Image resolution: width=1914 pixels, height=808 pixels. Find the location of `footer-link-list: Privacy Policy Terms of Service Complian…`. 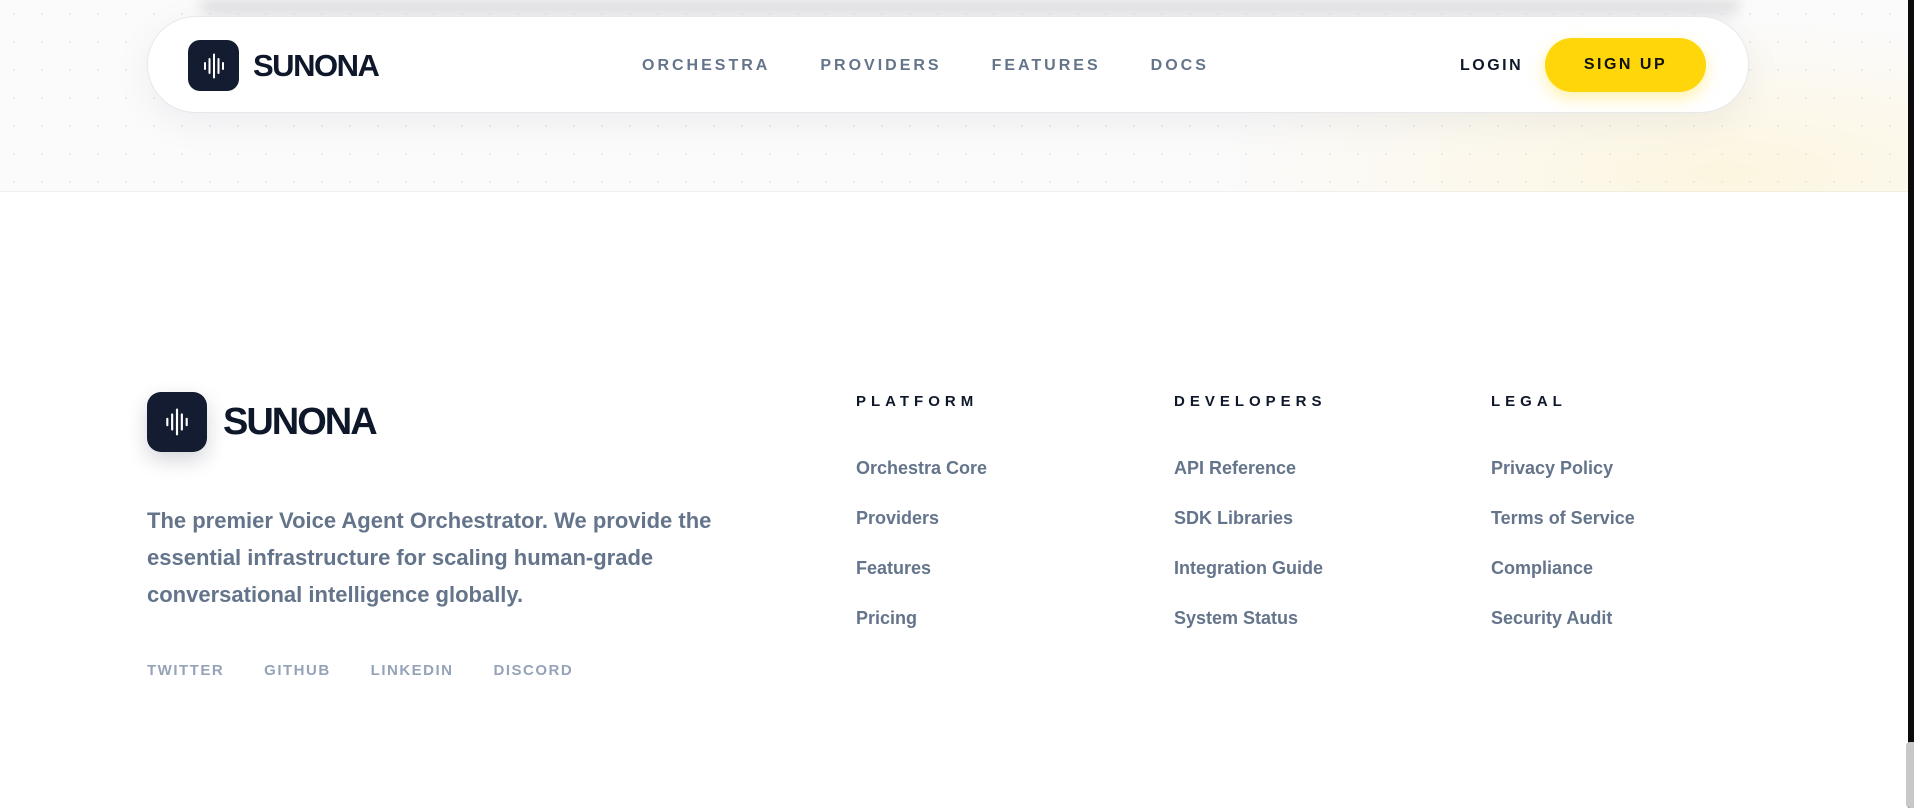

footer-link-list: Privacy Policy Terms of Service Complian… is located at coordinates (1563, 558).